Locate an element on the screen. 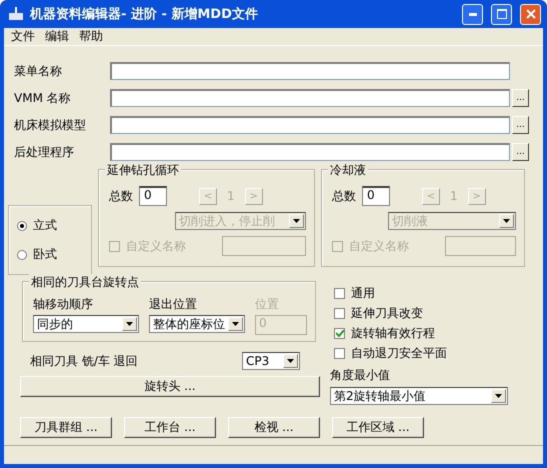  menu-item: 帮助 is located at coordinates (91, 36).